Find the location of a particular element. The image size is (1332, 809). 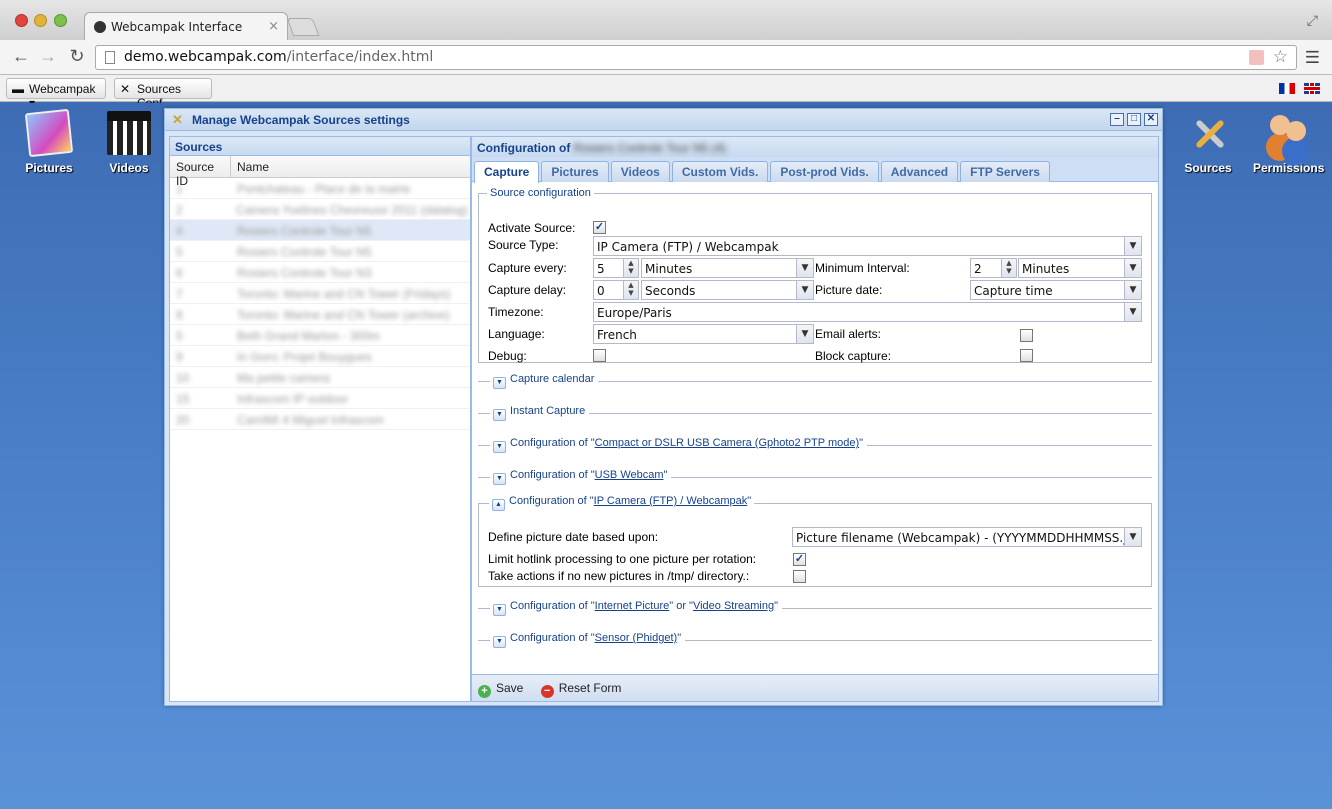

sources-conf-button: ✕ Sources Conf. is located at coordinates (163, 94).